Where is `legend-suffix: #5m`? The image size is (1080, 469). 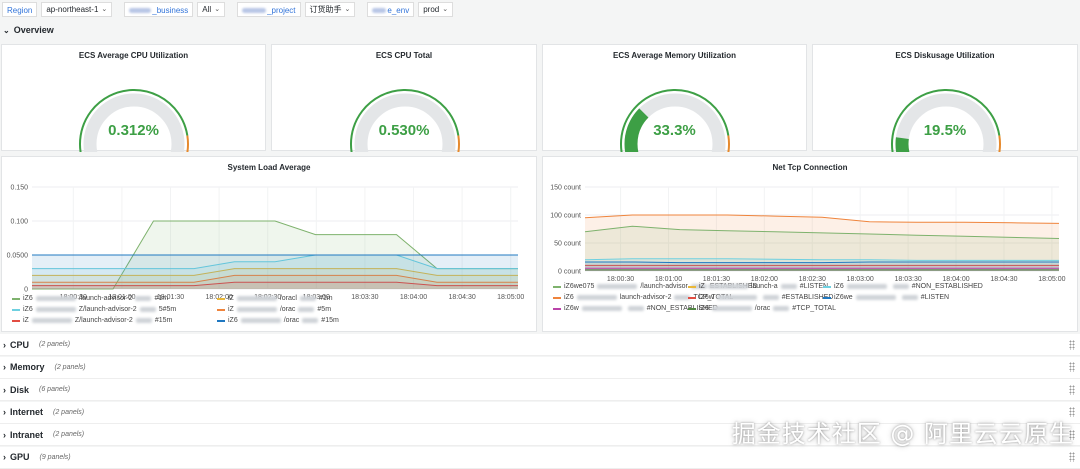
legend-suffix: #5m is located at coordinates (324, 309).